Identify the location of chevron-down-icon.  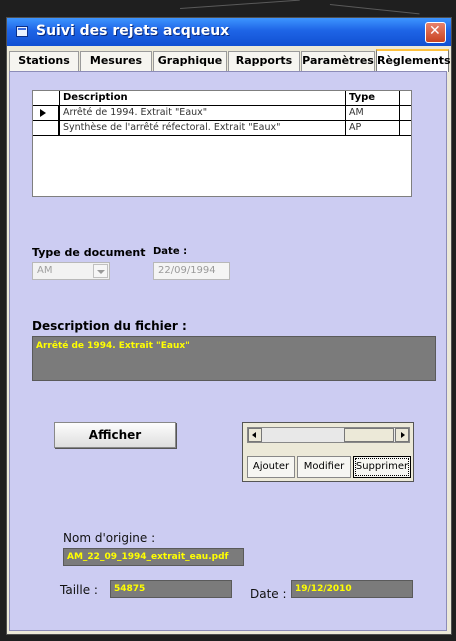
(100, 271).